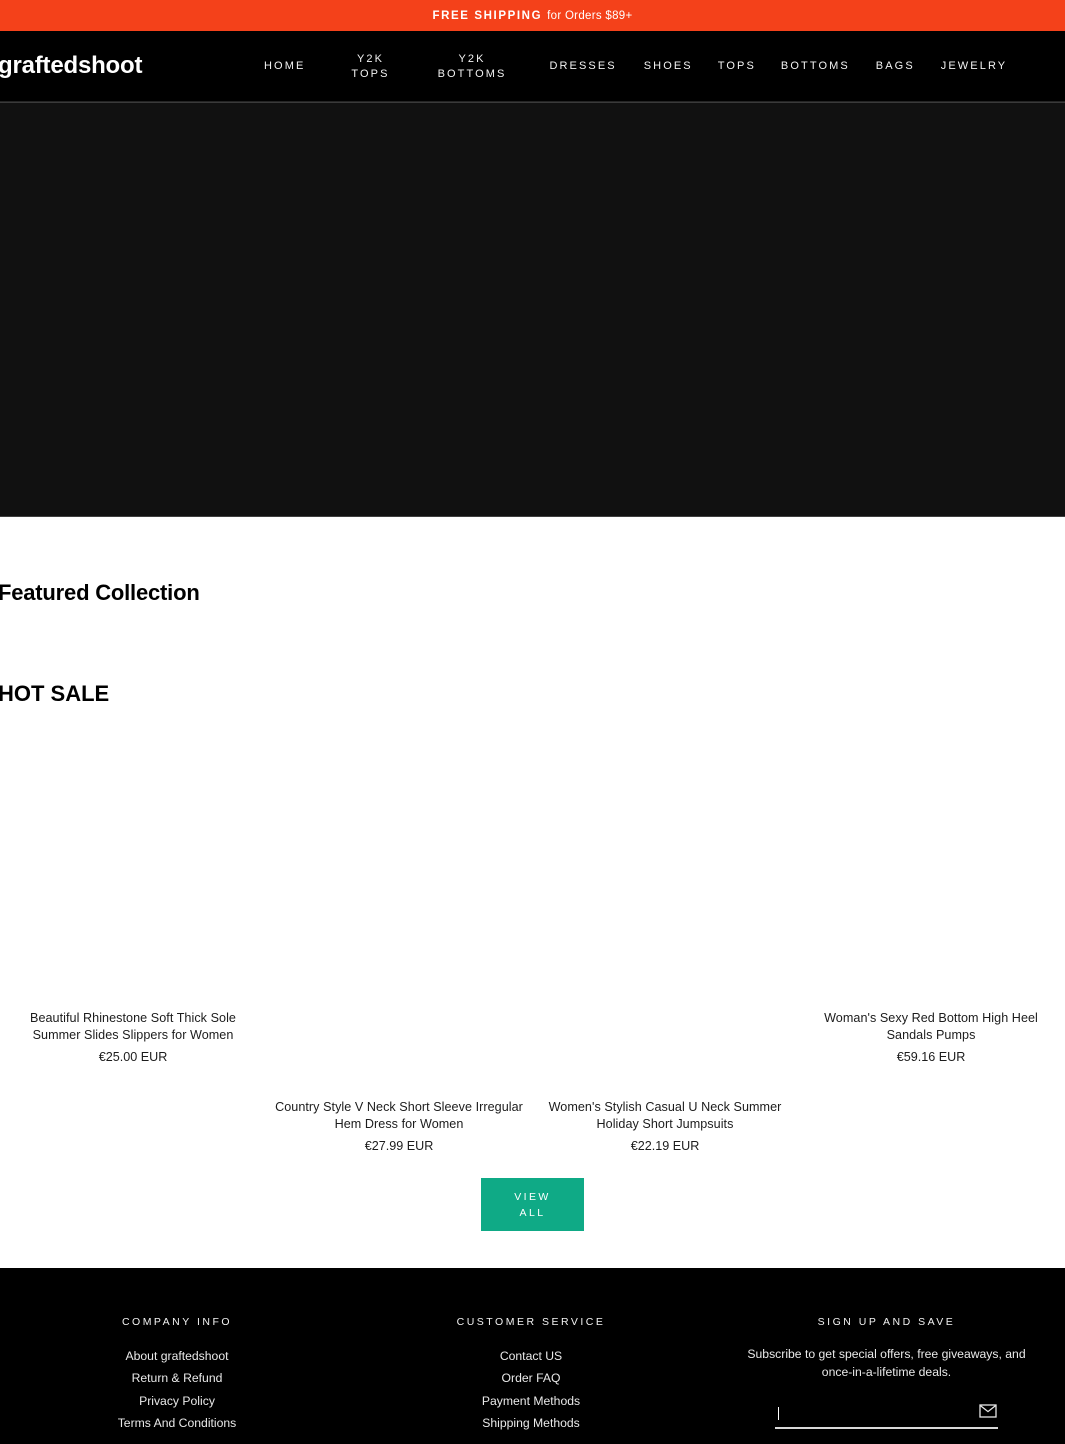  I want to click on nav-item-y2k-bottoms-line2: BOTTOMS, so click(472, 73).